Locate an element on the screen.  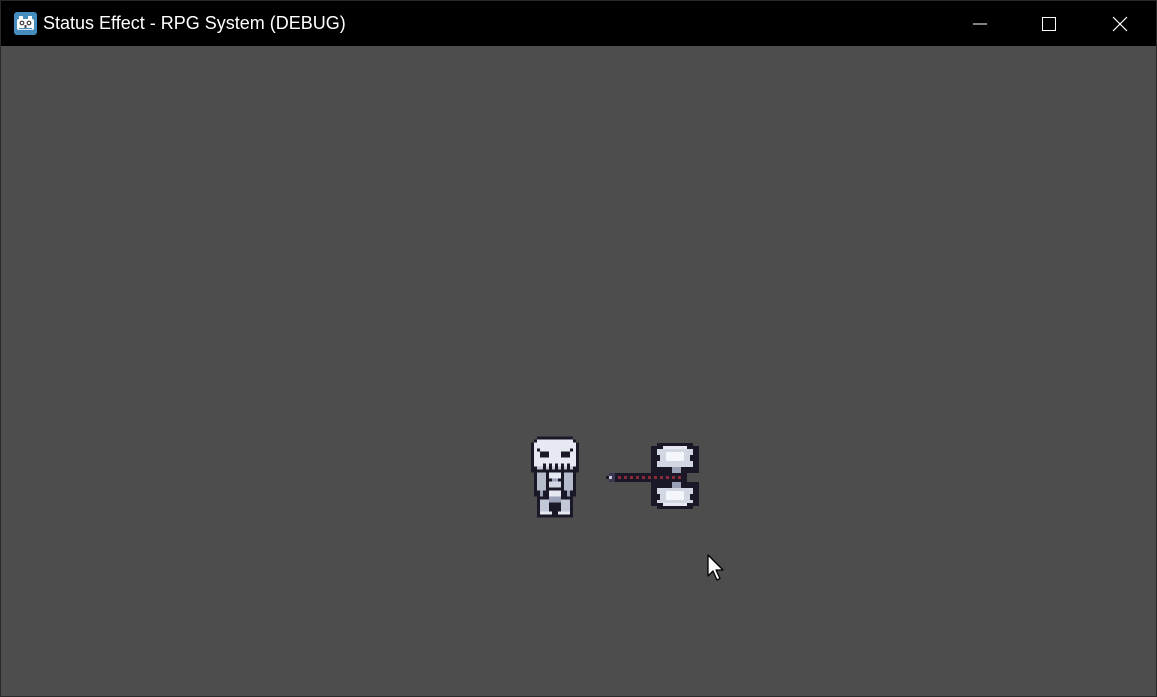
double-axe-sprite is located at coordinates (654, 476).